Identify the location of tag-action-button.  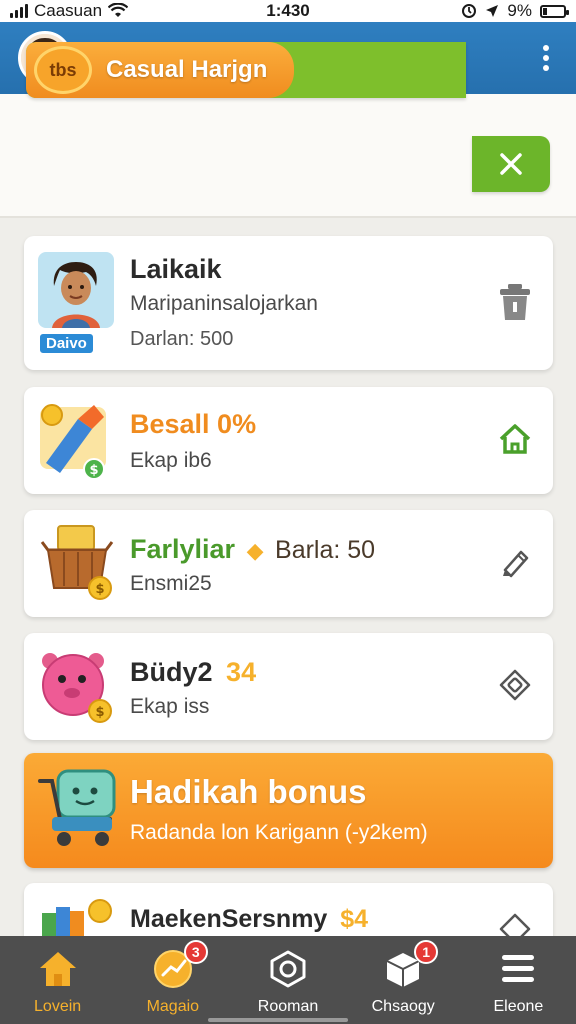
(515, 685).